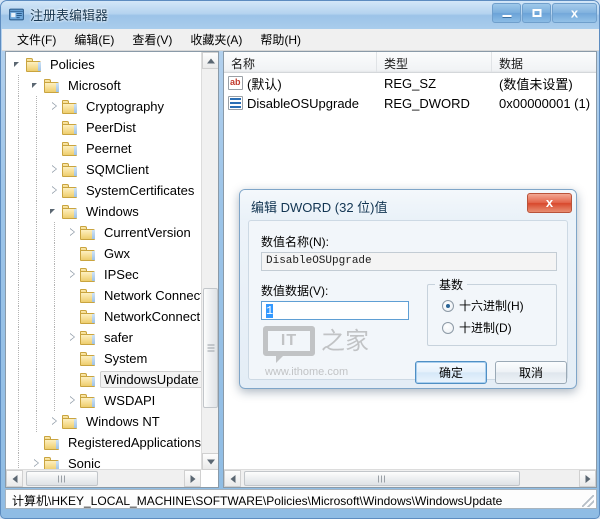  What do you see at coordinates (103, 106) in the screenshot?
I see `tree-item-cryptography: Cryptography` at bounding box center [103, 106].